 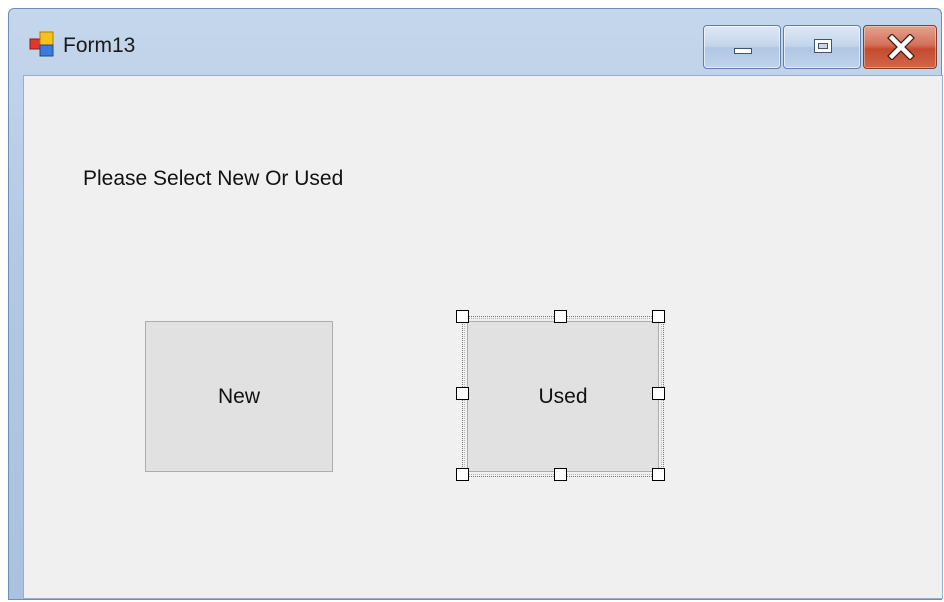 I want to click on resize-handle-left, so click(x=462, y=393).